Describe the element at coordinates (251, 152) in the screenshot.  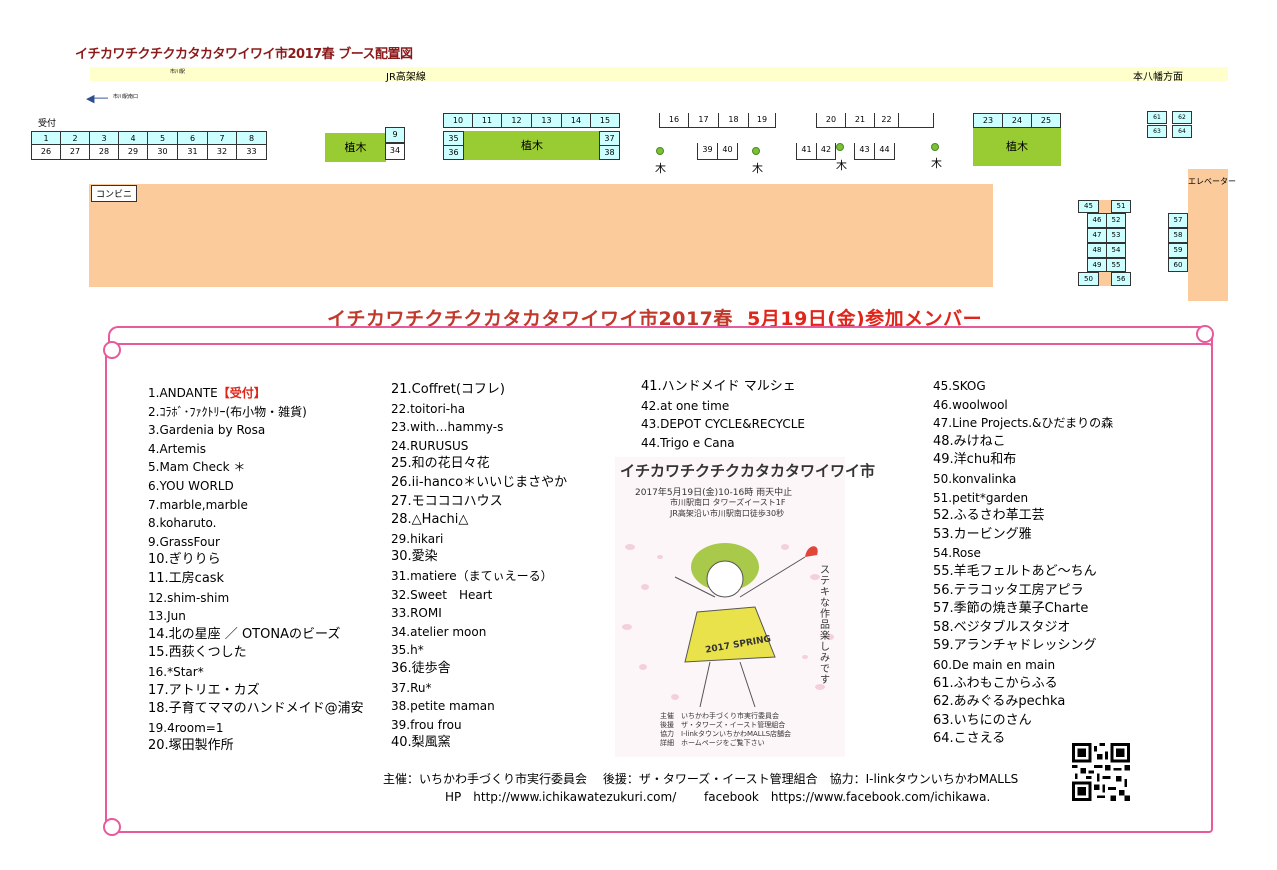
I see `booth-33: 33` at that location.